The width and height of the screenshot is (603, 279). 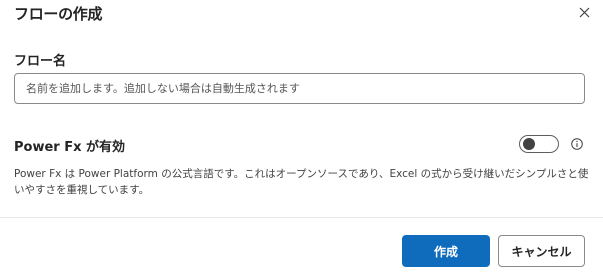 What do you see at coordinates (301, 217) in the screenshot?
I see `footer-divider` at bounding box center [301, 217].